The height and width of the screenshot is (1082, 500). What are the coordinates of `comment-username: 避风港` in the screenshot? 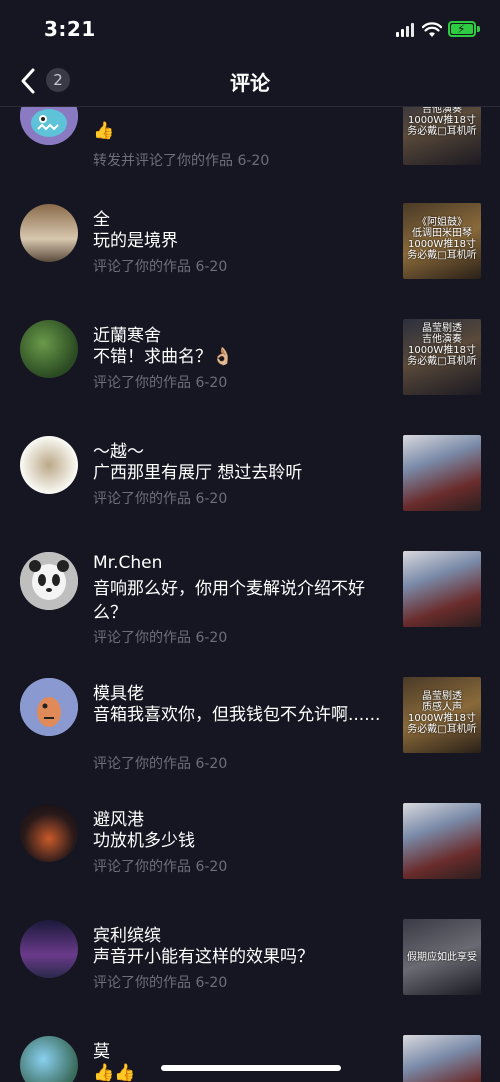 It's located at (118, 817).